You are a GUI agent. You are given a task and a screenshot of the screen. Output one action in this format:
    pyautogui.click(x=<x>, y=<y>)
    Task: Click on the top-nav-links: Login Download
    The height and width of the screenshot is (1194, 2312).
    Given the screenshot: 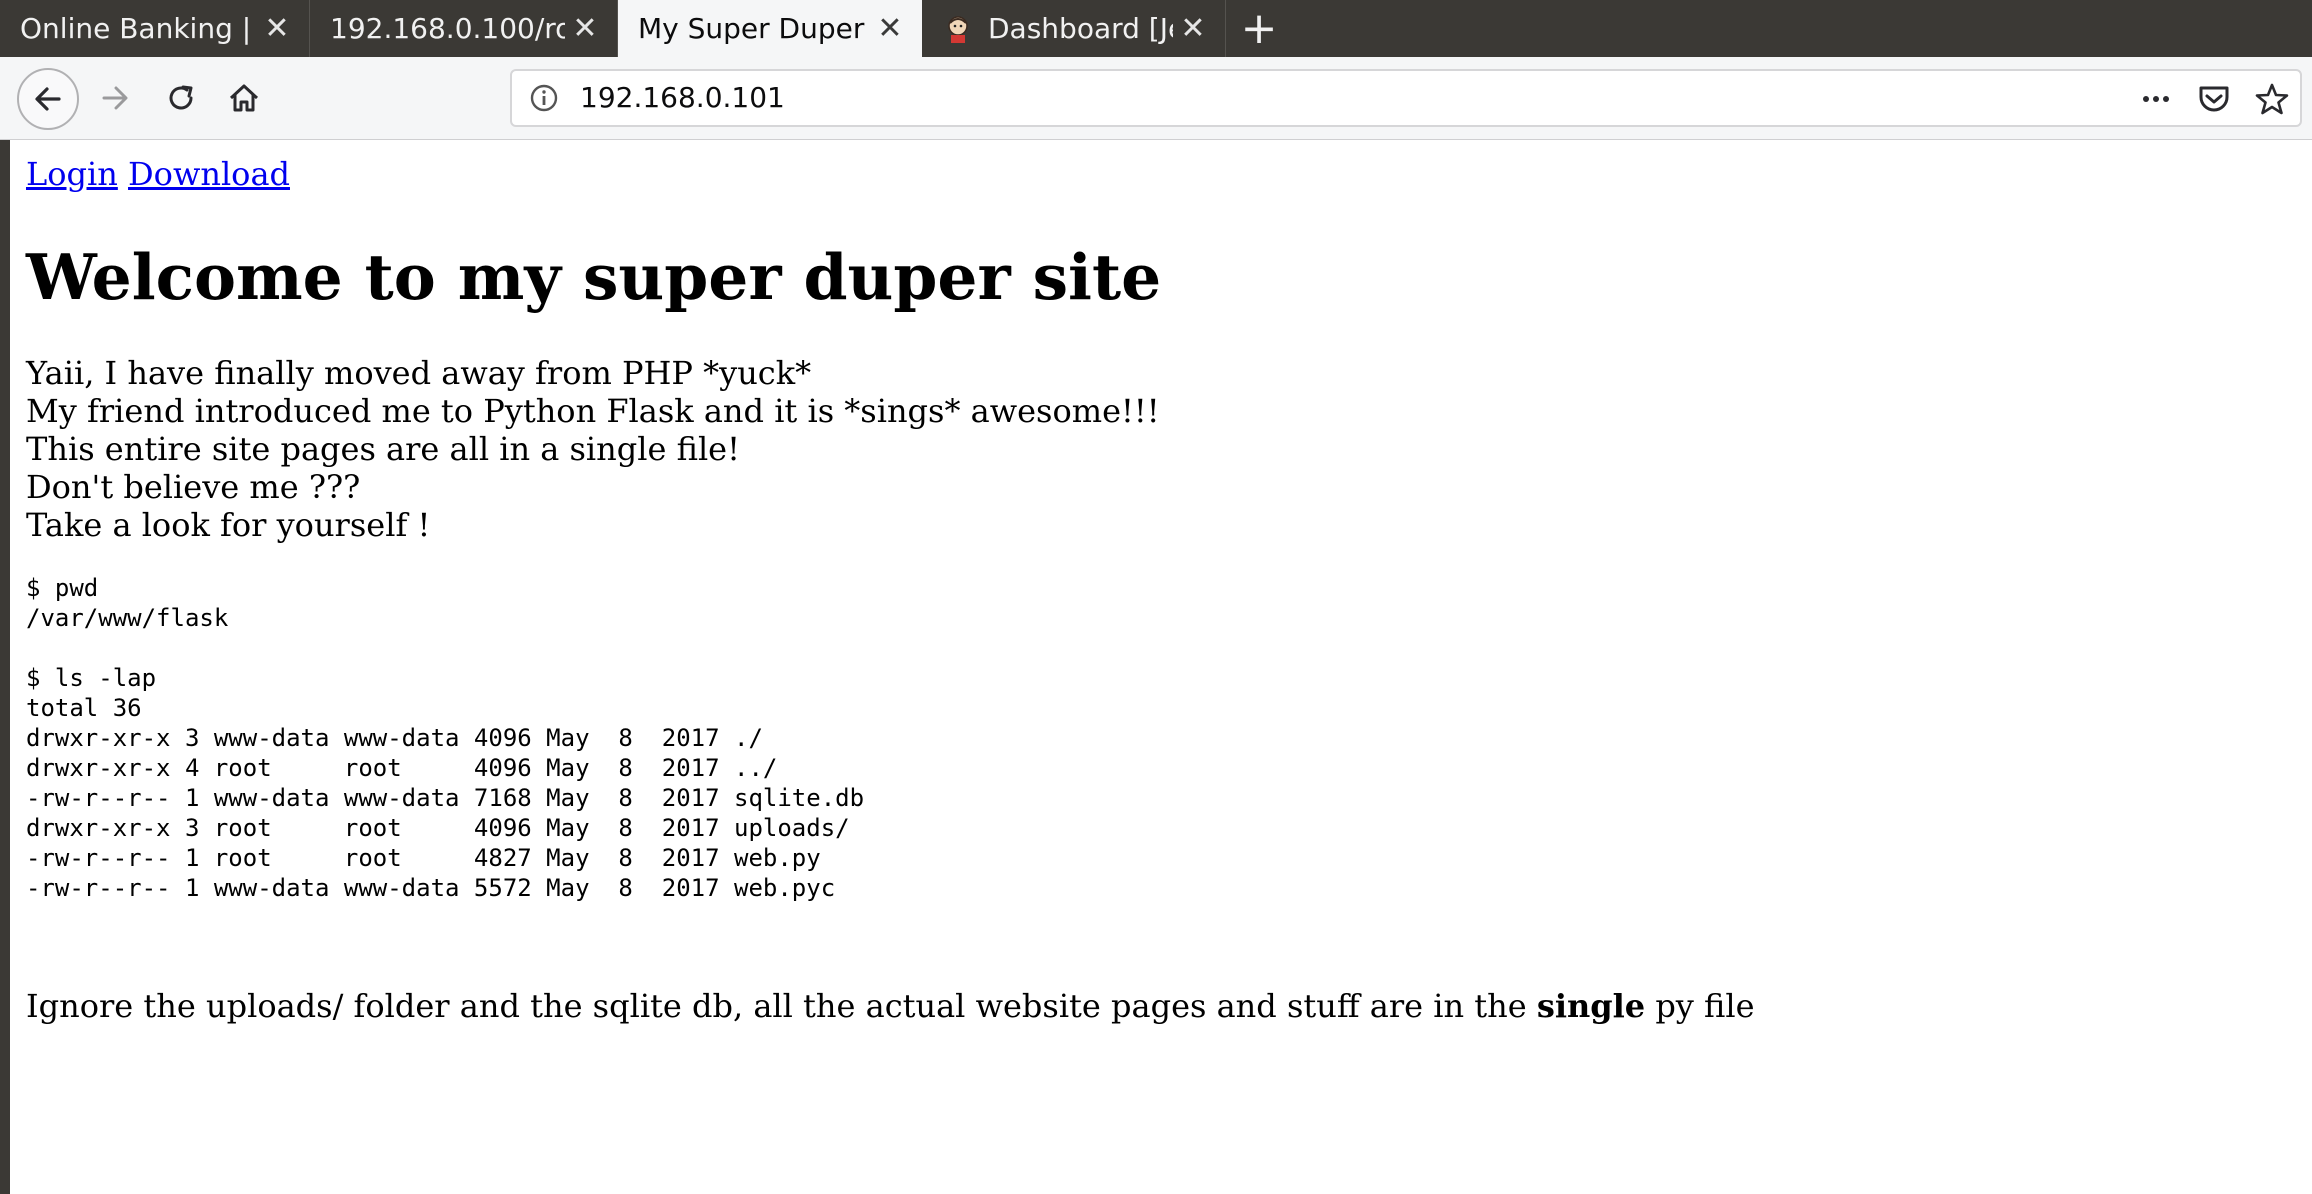 What is the action you would take?
    pyautogui.click(x=1161, y=174)
    